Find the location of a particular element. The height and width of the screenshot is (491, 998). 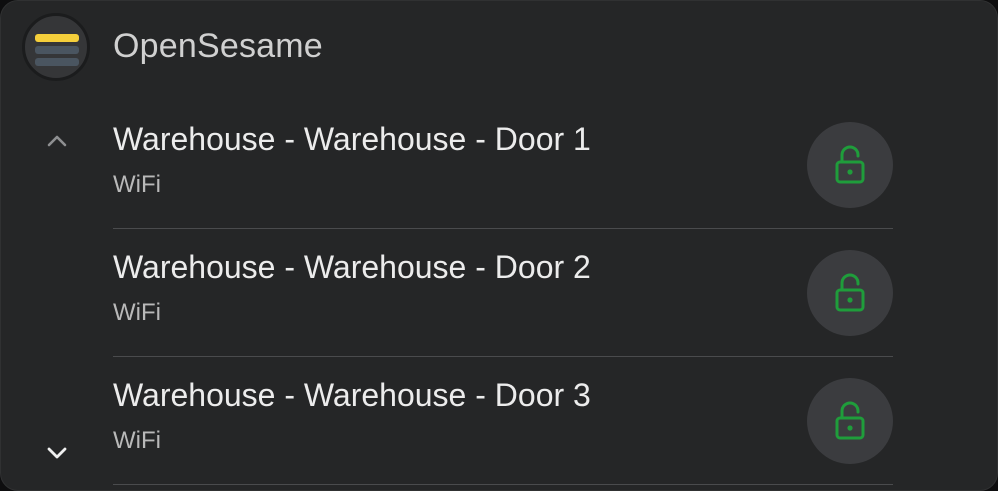

door-name: Warehouse - Warehouse - Door 3 is located at coordinates (352, 395).